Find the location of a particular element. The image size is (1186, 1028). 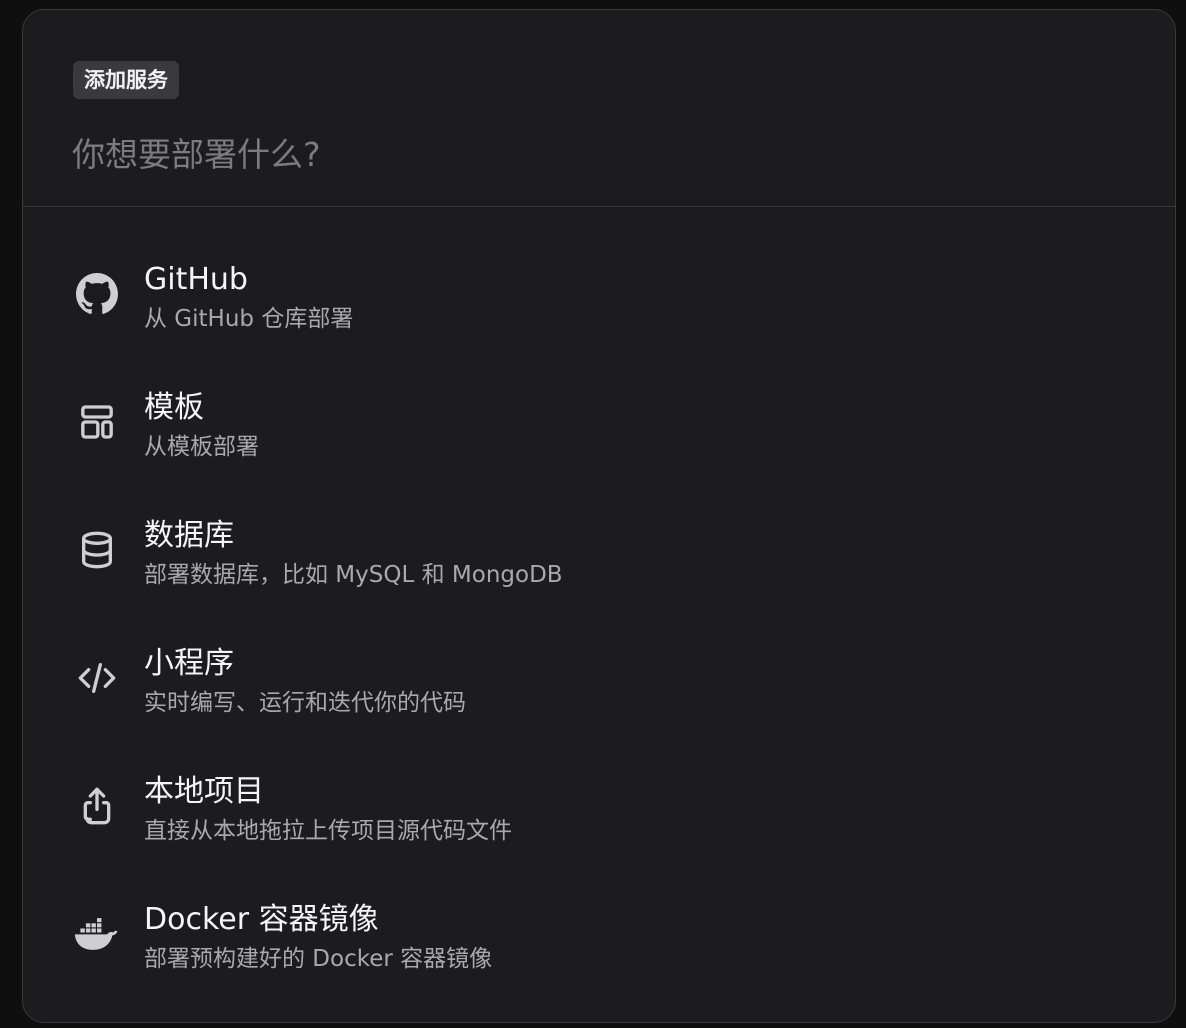

option-github: GitHub 从 GitHub 仓库部署 is located at coordinates (599, 312).